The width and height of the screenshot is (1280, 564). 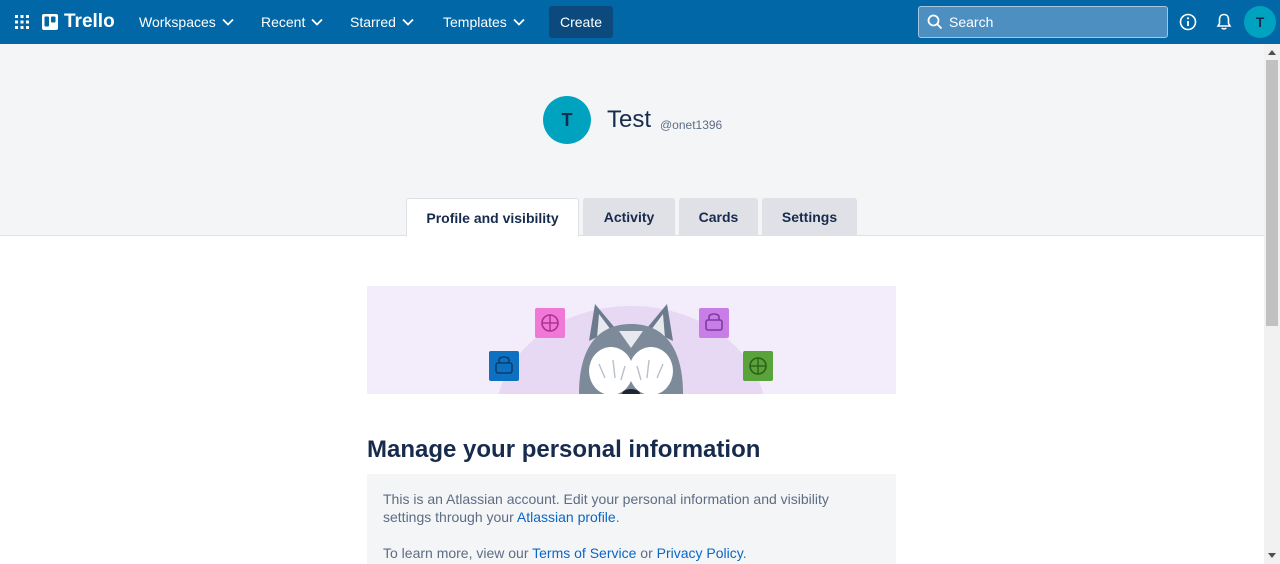 What do you see at coordinates (935, 22) in the screenshot?
I see `search-icon` at bounding box center [935, 22].